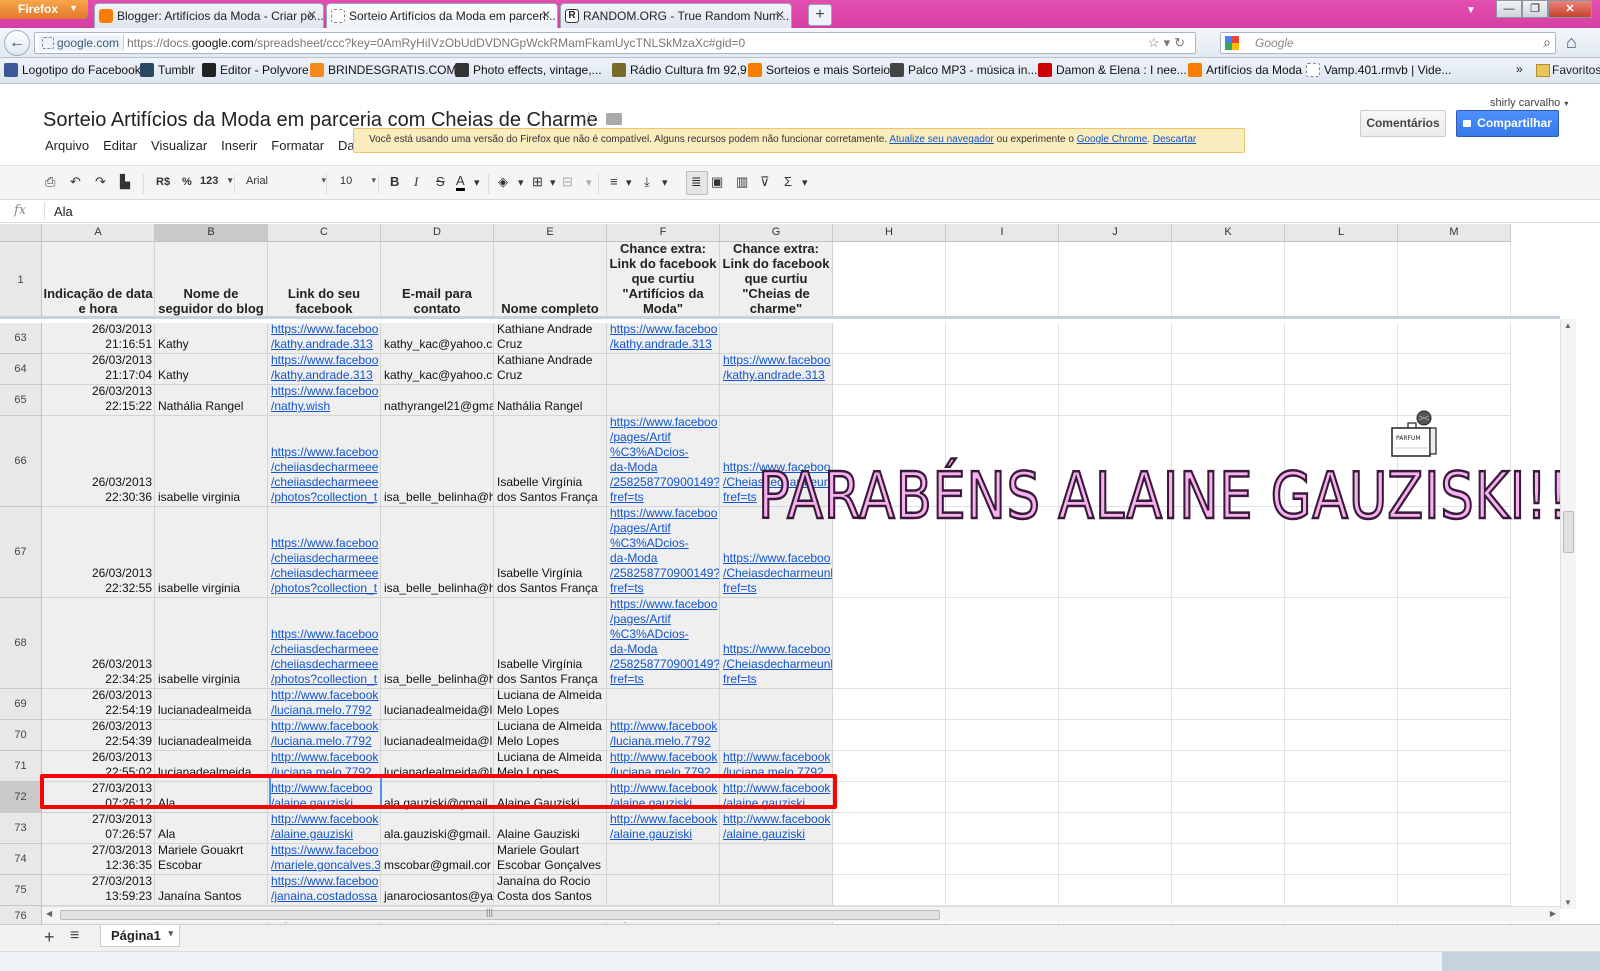  I want to click on menu-format: Formatar, so click(297, 145).